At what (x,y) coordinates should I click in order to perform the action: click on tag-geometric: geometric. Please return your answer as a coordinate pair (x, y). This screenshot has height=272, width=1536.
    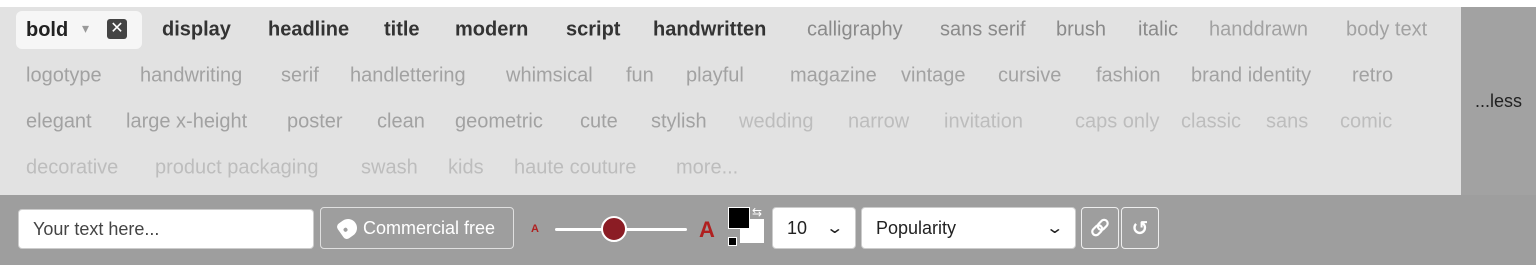
    Looking at the image, I should click on (499, 122).